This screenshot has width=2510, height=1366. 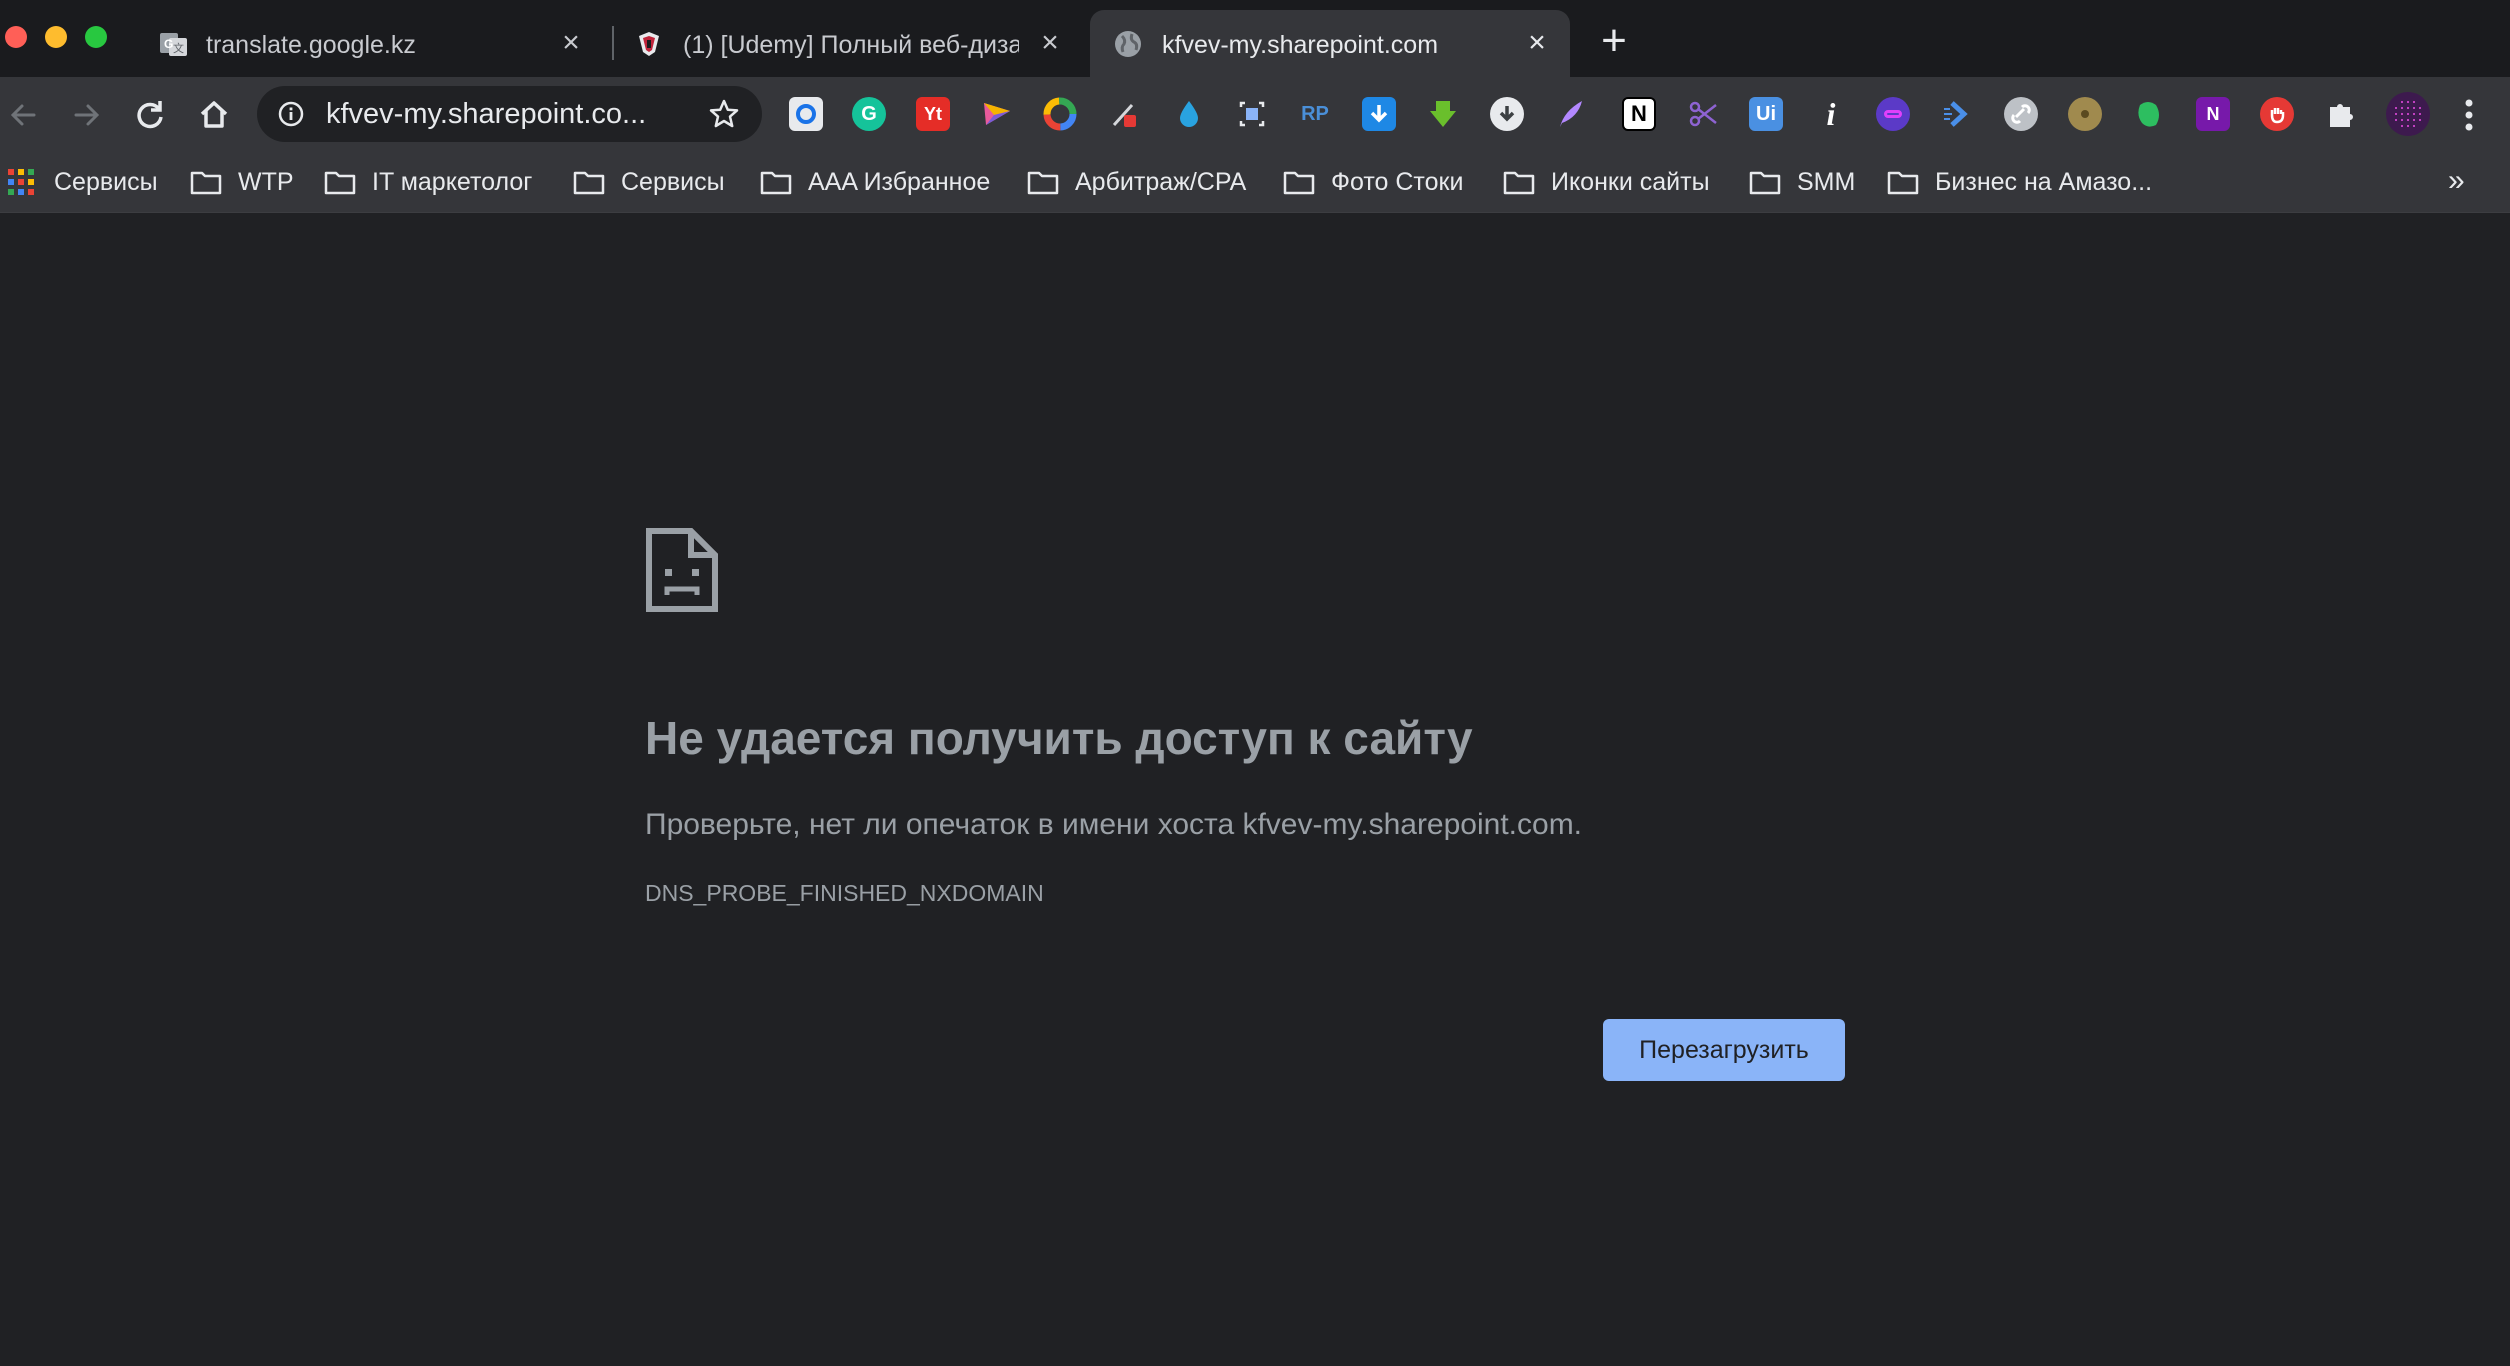 What do you see at coordinates (452, 181) in the screenshot?
I see `bookmark-label: IT маркетолог` at bounding box center [452, 181].